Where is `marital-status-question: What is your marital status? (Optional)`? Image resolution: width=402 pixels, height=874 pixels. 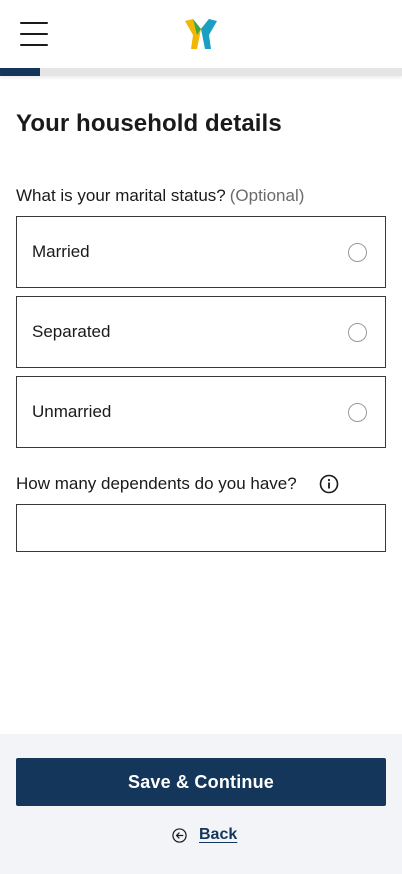
marital-status-question: What is your marital status? (Optional) is located at coordinates (160, 196).